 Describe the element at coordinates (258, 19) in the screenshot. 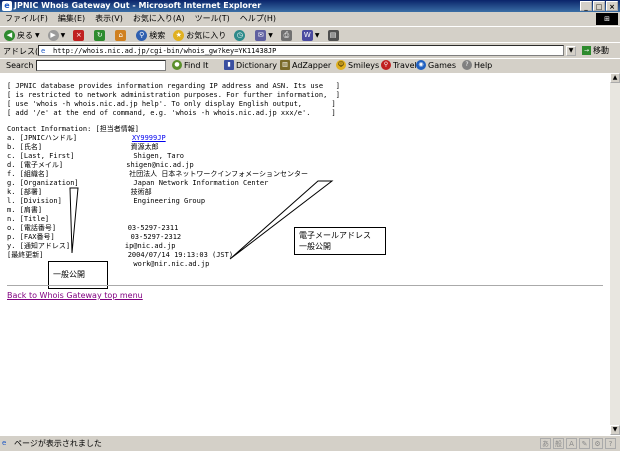

I see `menu-help: ヘルプ(H)` at that location.